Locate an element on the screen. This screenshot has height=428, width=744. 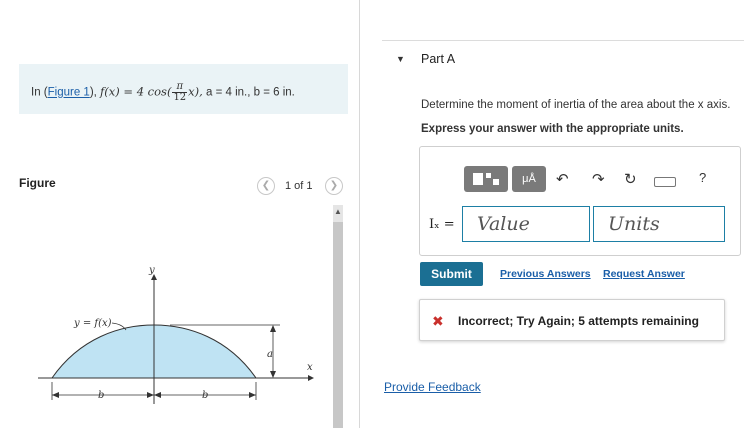
redo-icon: ↷ is located at coordinates (598, 179).